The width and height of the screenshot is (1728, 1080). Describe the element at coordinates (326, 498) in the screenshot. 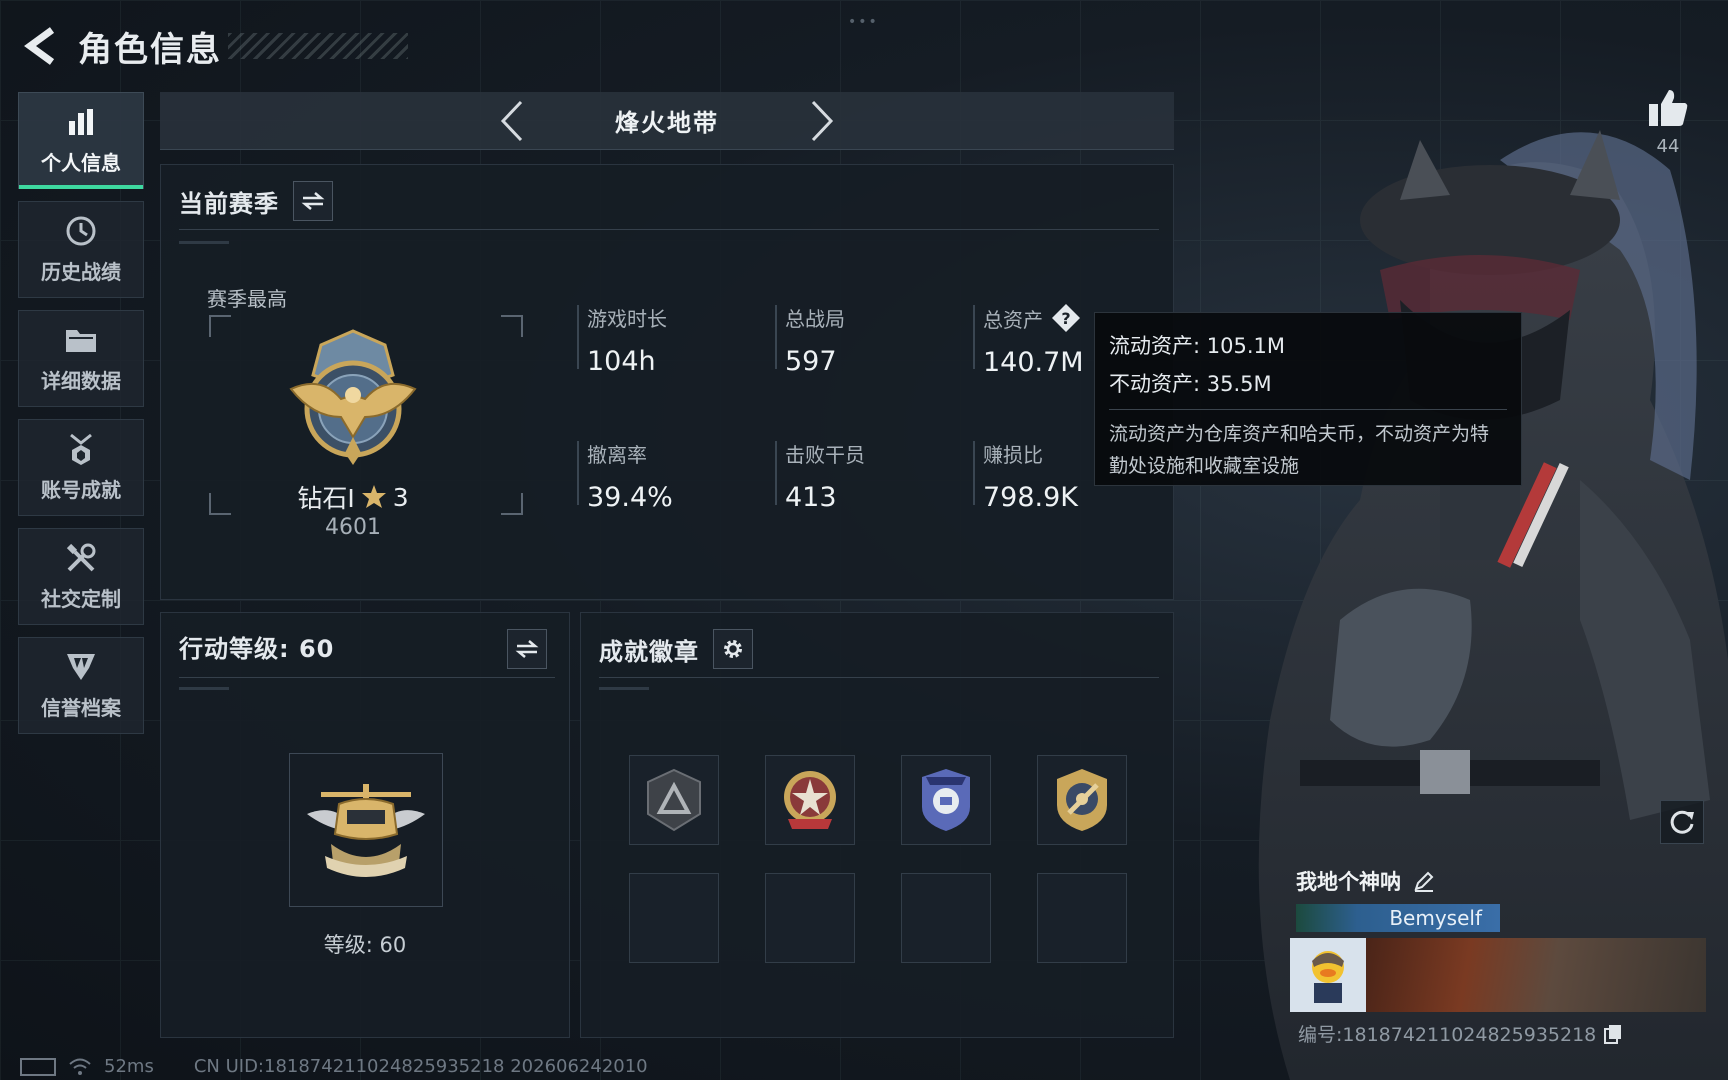

I see `rank-tier: 钻石I` at that location.